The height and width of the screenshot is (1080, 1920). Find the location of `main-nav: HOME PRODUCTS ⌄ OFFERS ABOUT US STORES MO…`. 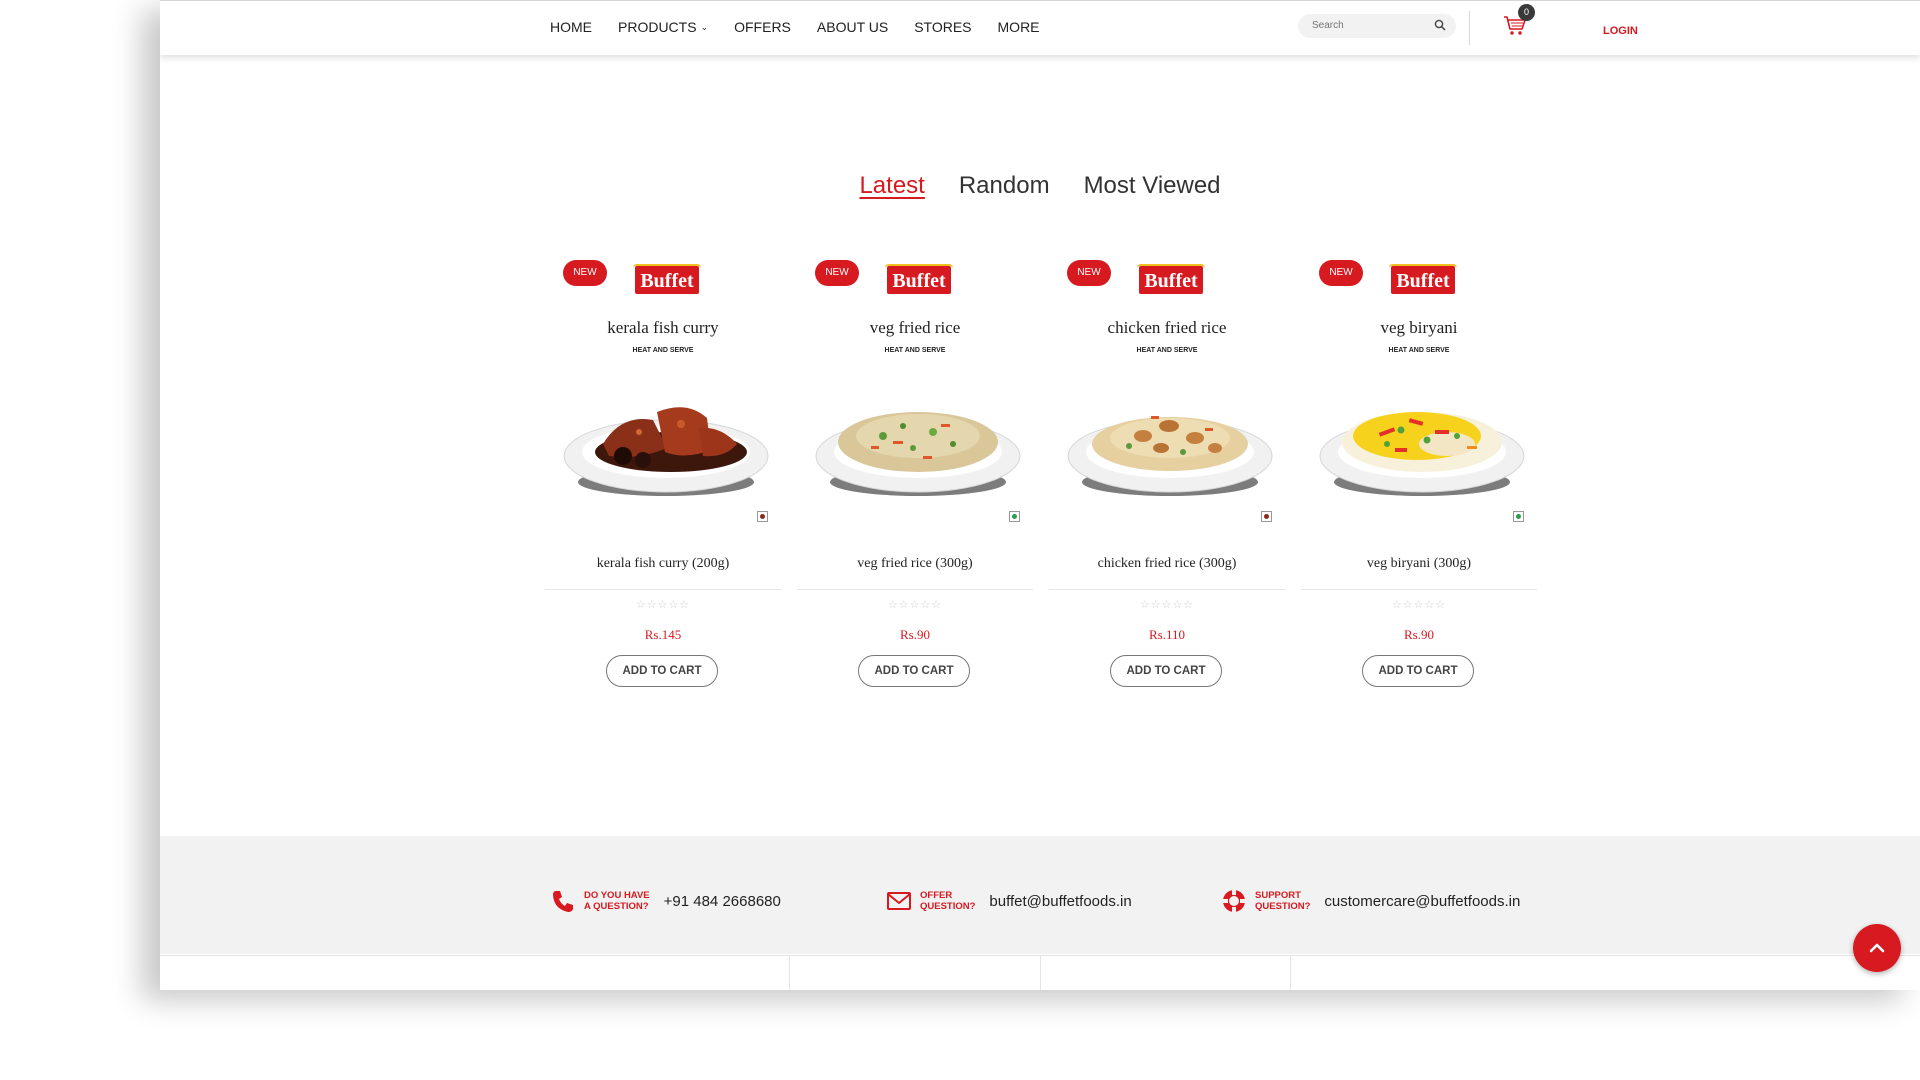

main-nav: HOME PRODUCTS ⌄ OFFERS ABOUT US STORES MO… is located at coordinates (808, 27).